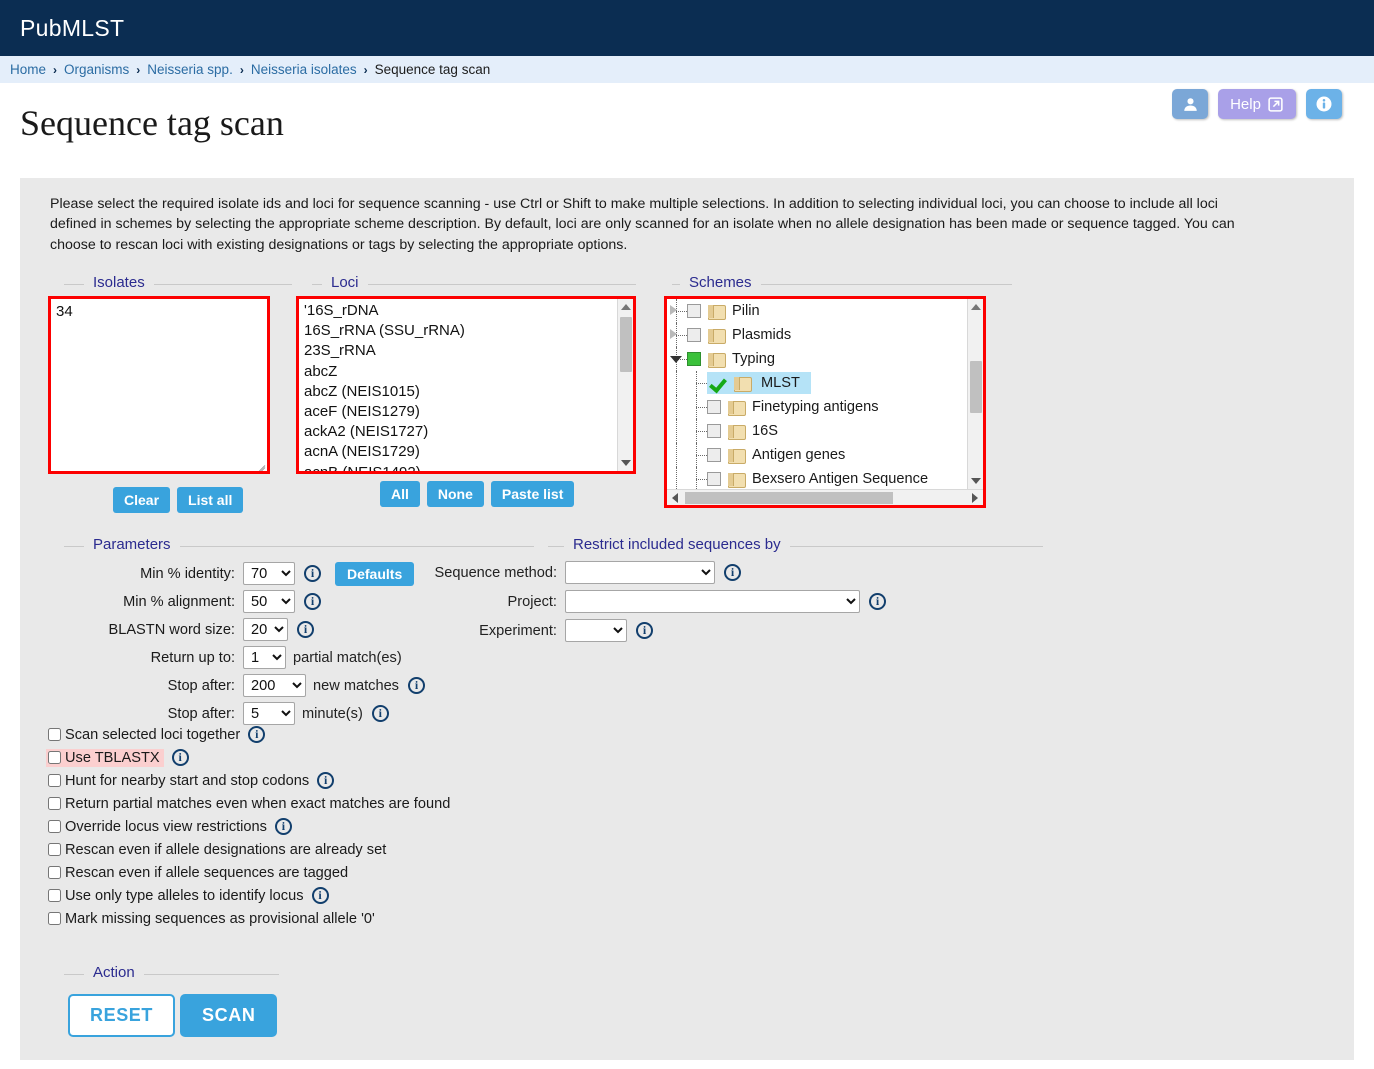 The width and height of the screenshot is (1374, 1069). What do you see at coordinates (532, 494) in the screenshot?
I see `loci-paste-list-button: Paste list` at bounding box center [532, 494].